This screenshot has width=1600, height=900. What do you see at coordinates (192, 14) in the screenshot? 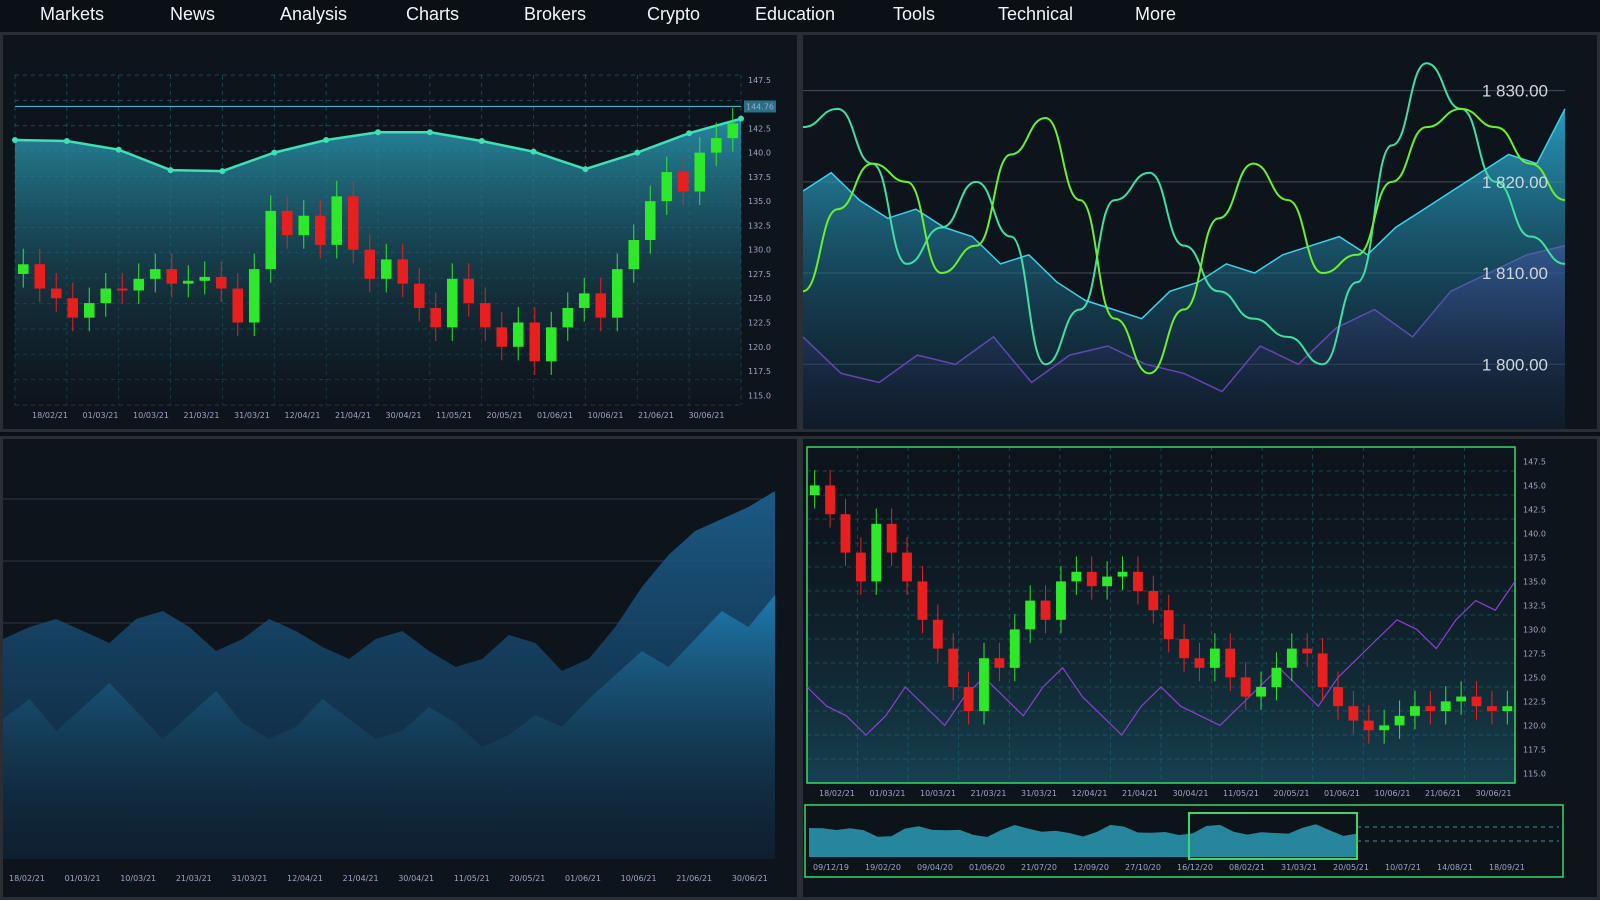
I see `nav-item-news: News` at bounding box center [192, 14].